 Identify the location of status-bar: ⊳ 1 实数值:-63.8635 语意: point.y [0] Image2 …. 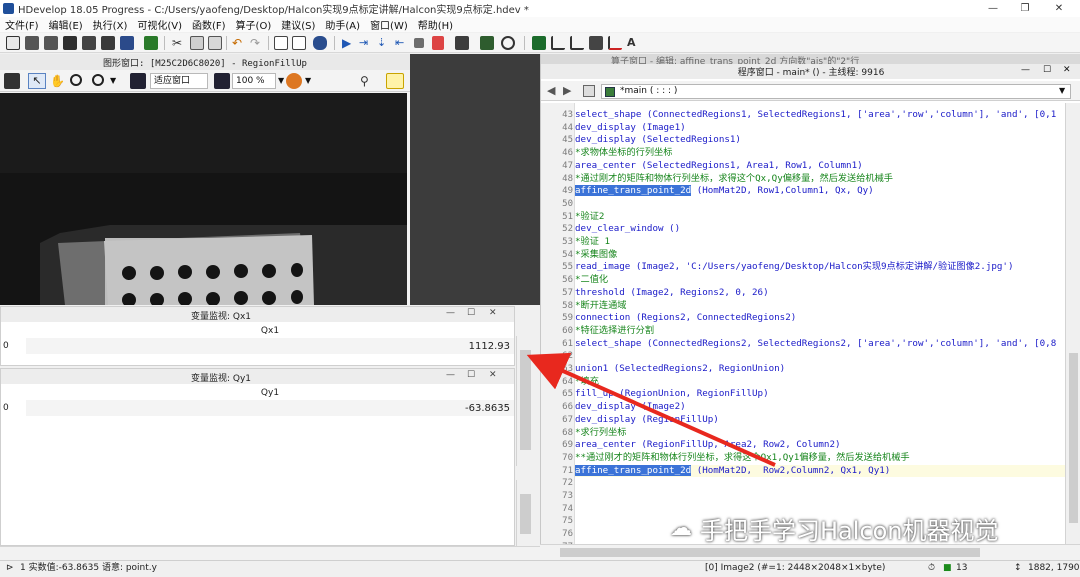
(540, 568).